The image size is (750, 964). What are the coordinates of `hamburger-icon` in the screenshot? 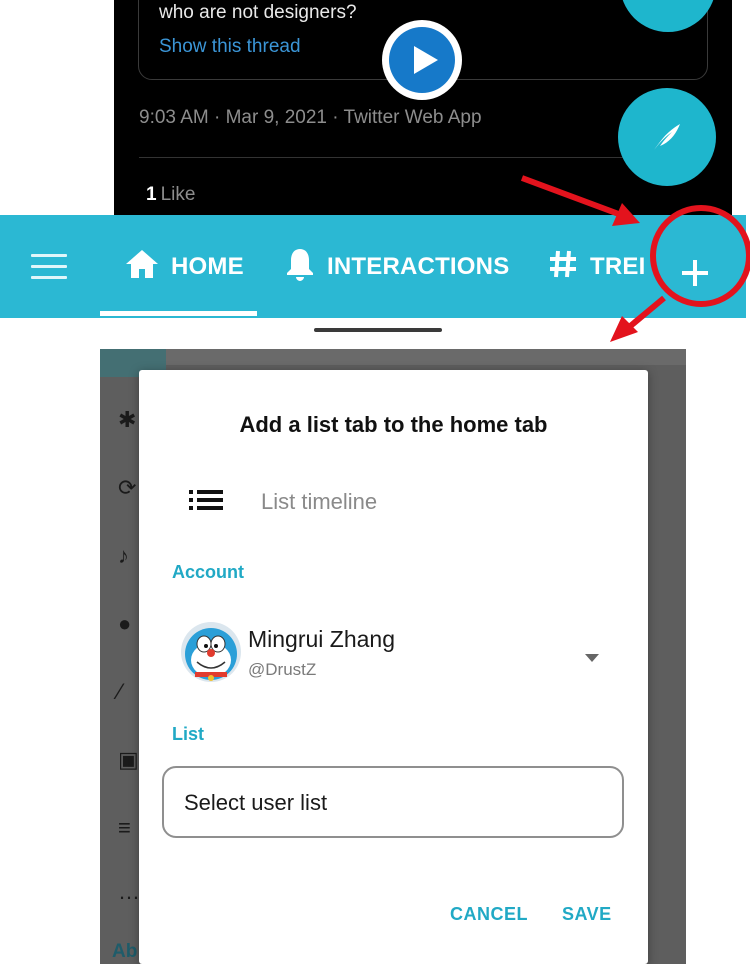 It's located at (49, 267).